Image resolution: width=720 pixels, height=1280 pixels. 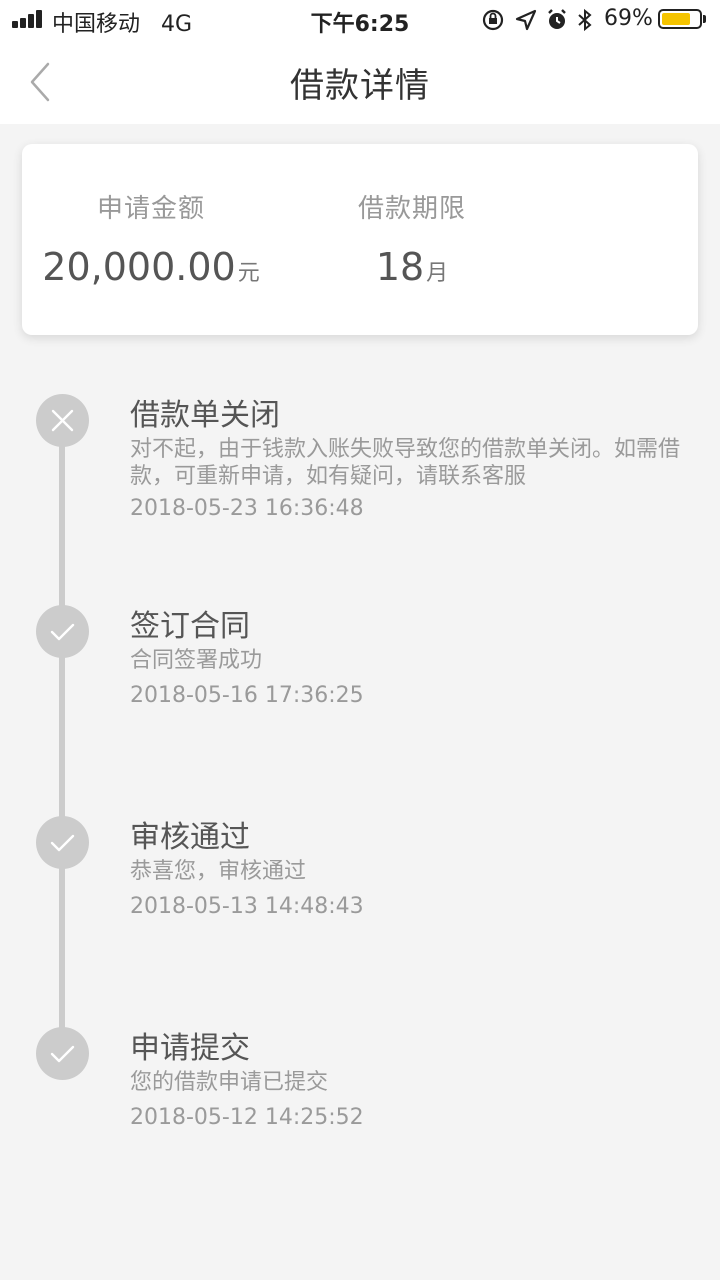 I want to click on timeline-item-time: 2018-05-16 17:36:25, so click(x=247, y=695).